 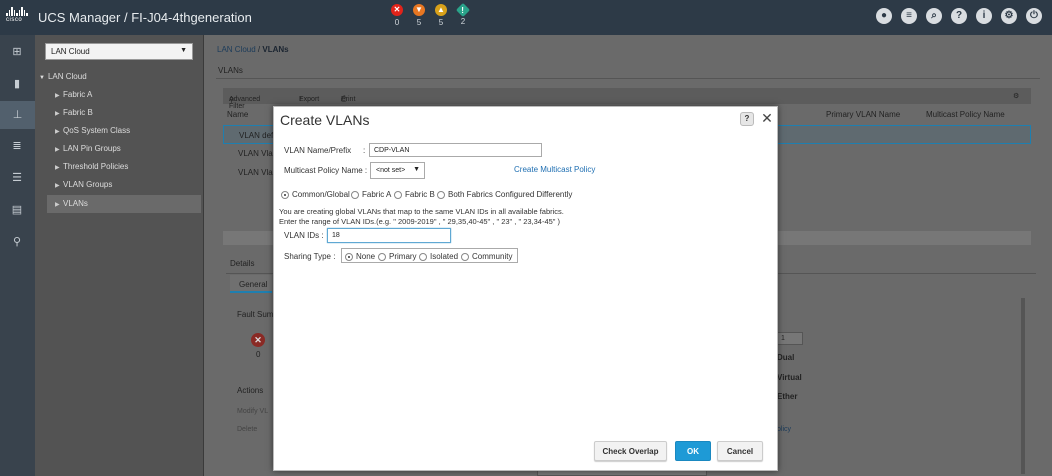 I want to click on col-header-name: Name, so click(x=237, y=114).